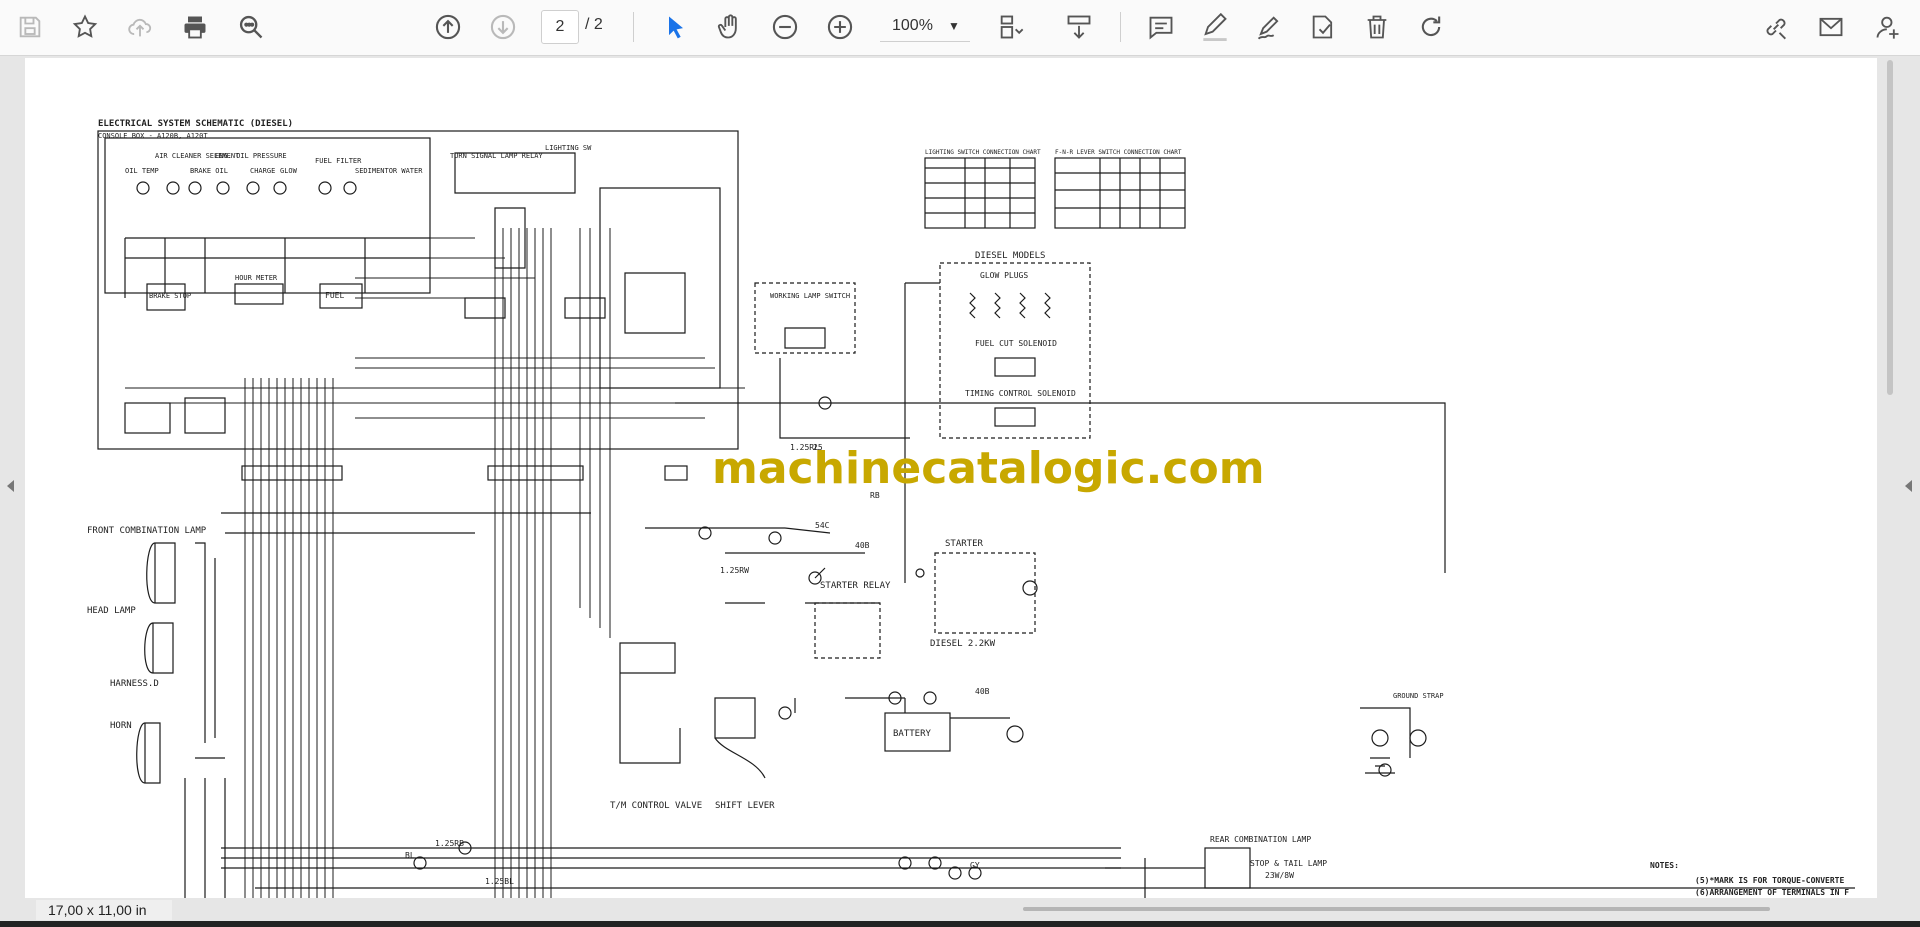 Image resolution: width=1920 pixels, height=927 pixels. Describe the element at coordinates (975, 865) in the screenshot. I see `wire-gy: GY` at that location.